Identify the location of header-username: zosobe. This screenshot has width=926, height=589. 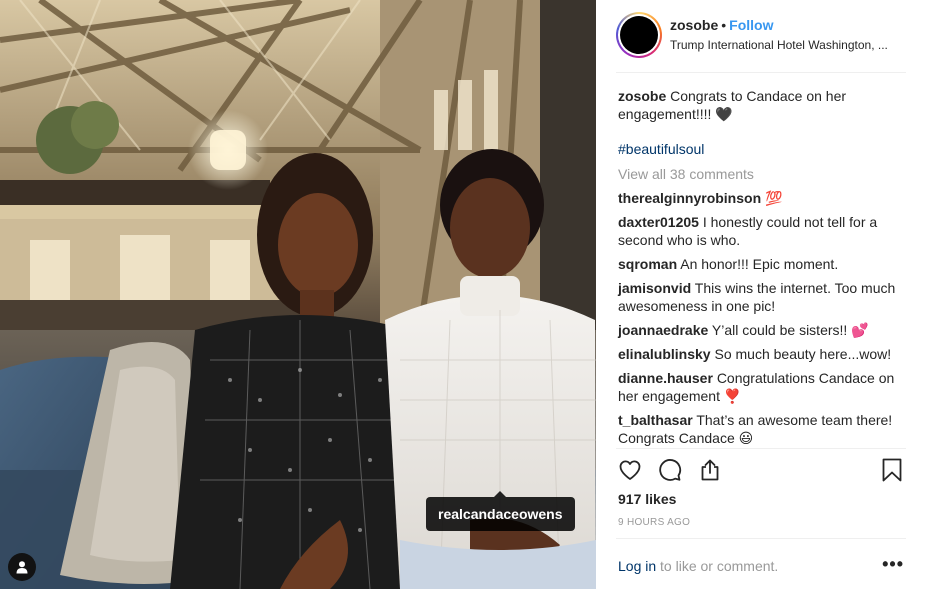
(694, 25).